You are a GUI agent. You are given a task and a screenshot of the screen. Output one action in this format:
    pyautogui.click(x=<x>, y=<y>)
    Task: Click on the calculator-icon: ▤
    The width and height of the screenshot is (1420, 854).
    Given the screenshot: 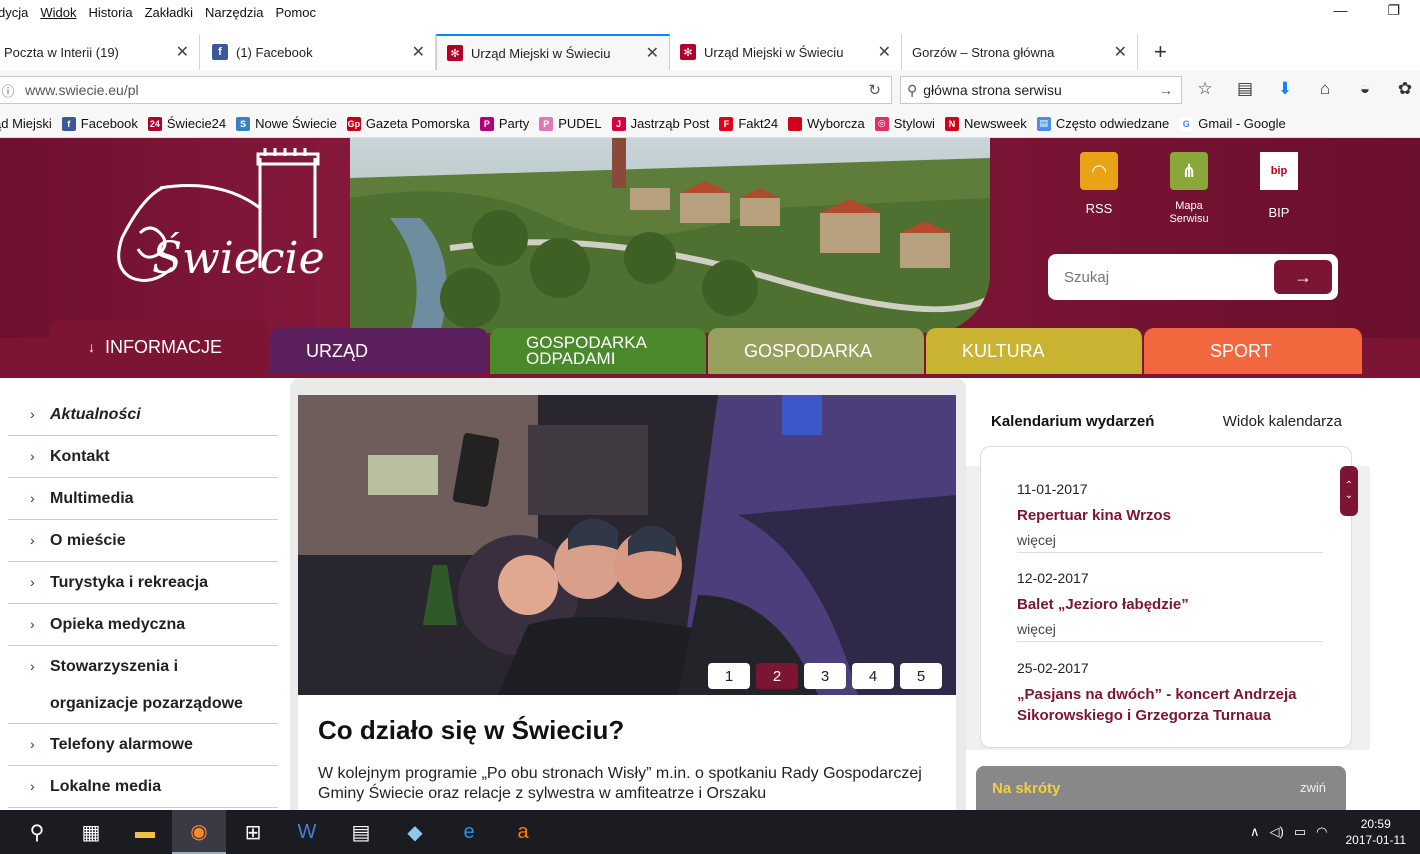 What is the action you would take?
    pyautogui.click(x=361, y=832)
    